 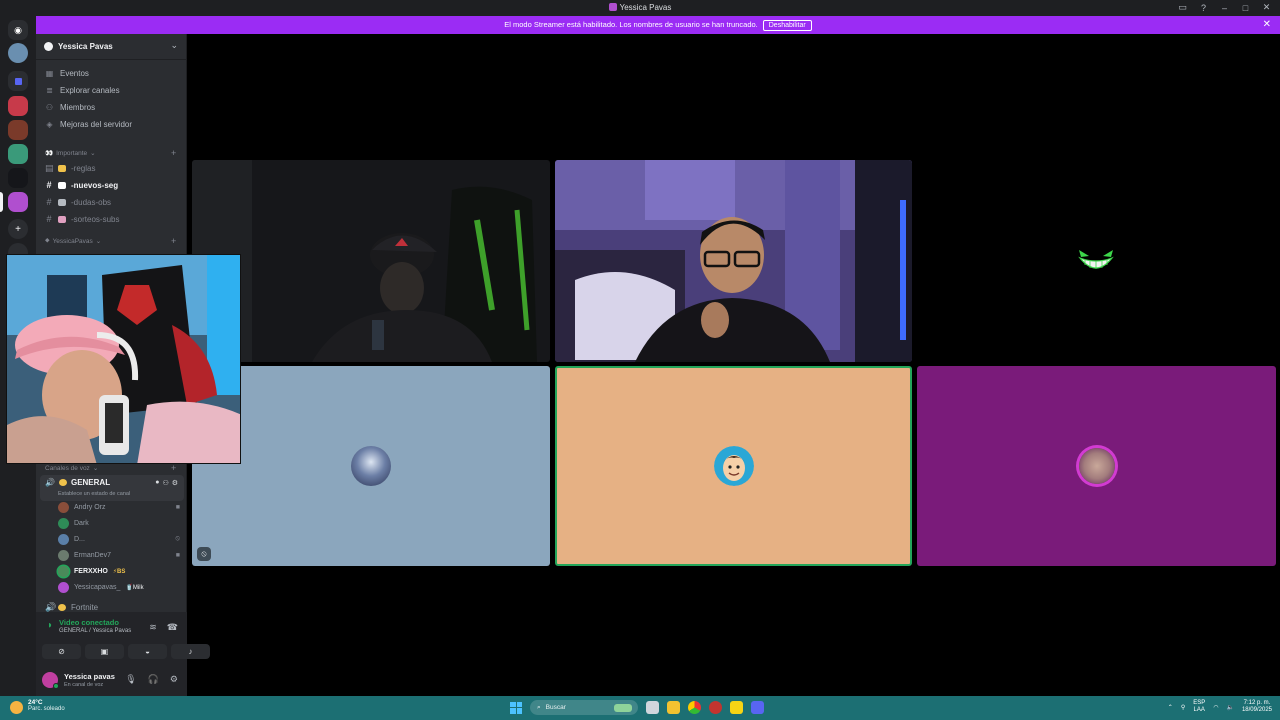 What do you see at coordinates (1245, 7) in the screenshot?
I see `maximize-button: □` at bounding box center [1245, 7].